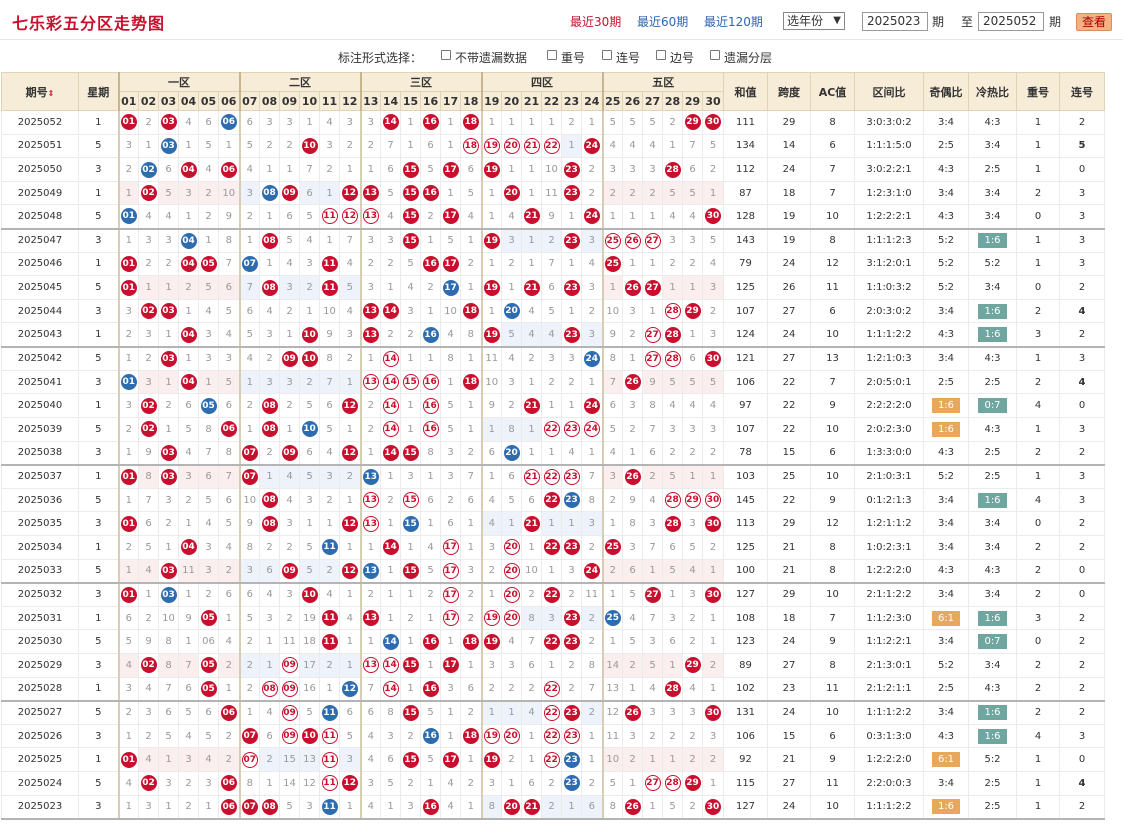 The height and width of the screenshot is (829, 1123). Describe the element at coordinates (713, 523) in the screenshot. I see `drawn-ball: 30` at that location.